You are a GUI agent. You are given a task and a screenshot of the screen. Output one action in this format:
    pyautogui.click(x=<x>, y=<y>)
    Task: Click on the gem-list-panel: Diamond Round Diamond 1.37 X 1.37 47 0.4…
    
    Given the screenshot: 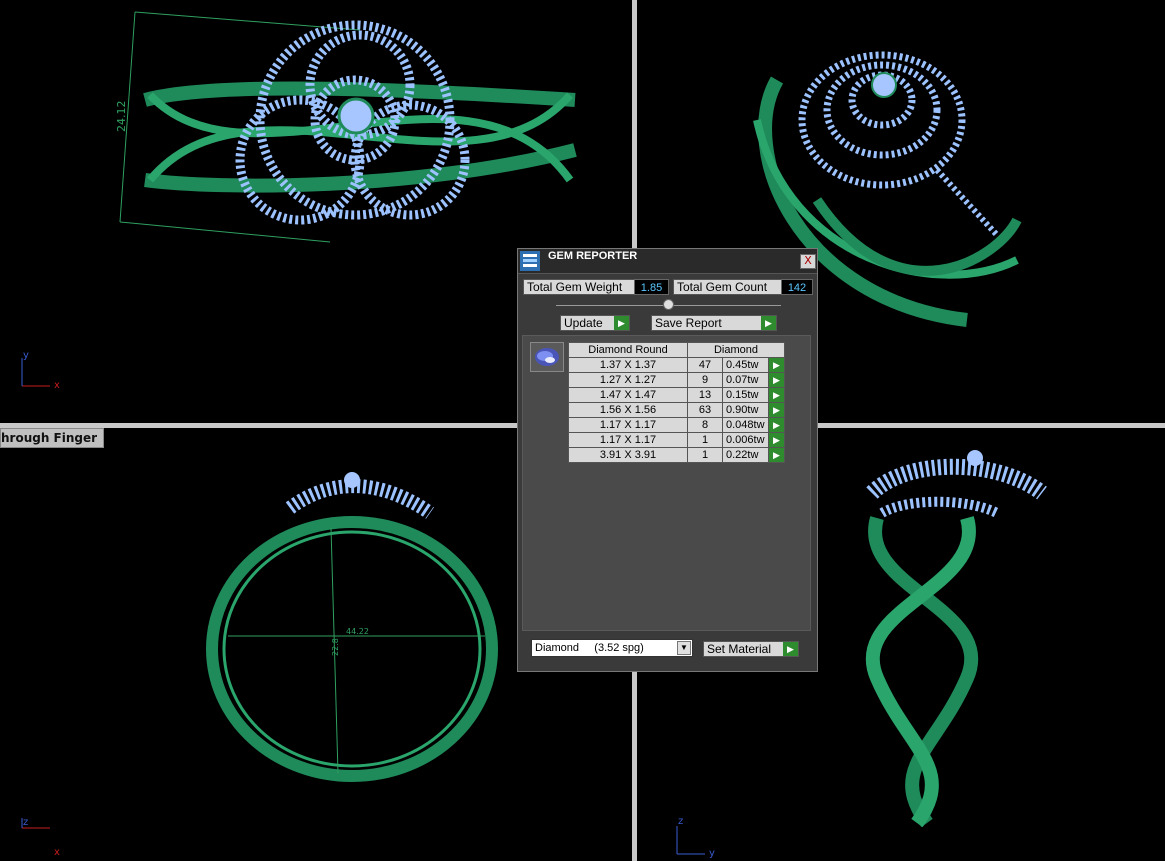 What is the action you would take?
    pyautogui.click(x=666, y=483)
    